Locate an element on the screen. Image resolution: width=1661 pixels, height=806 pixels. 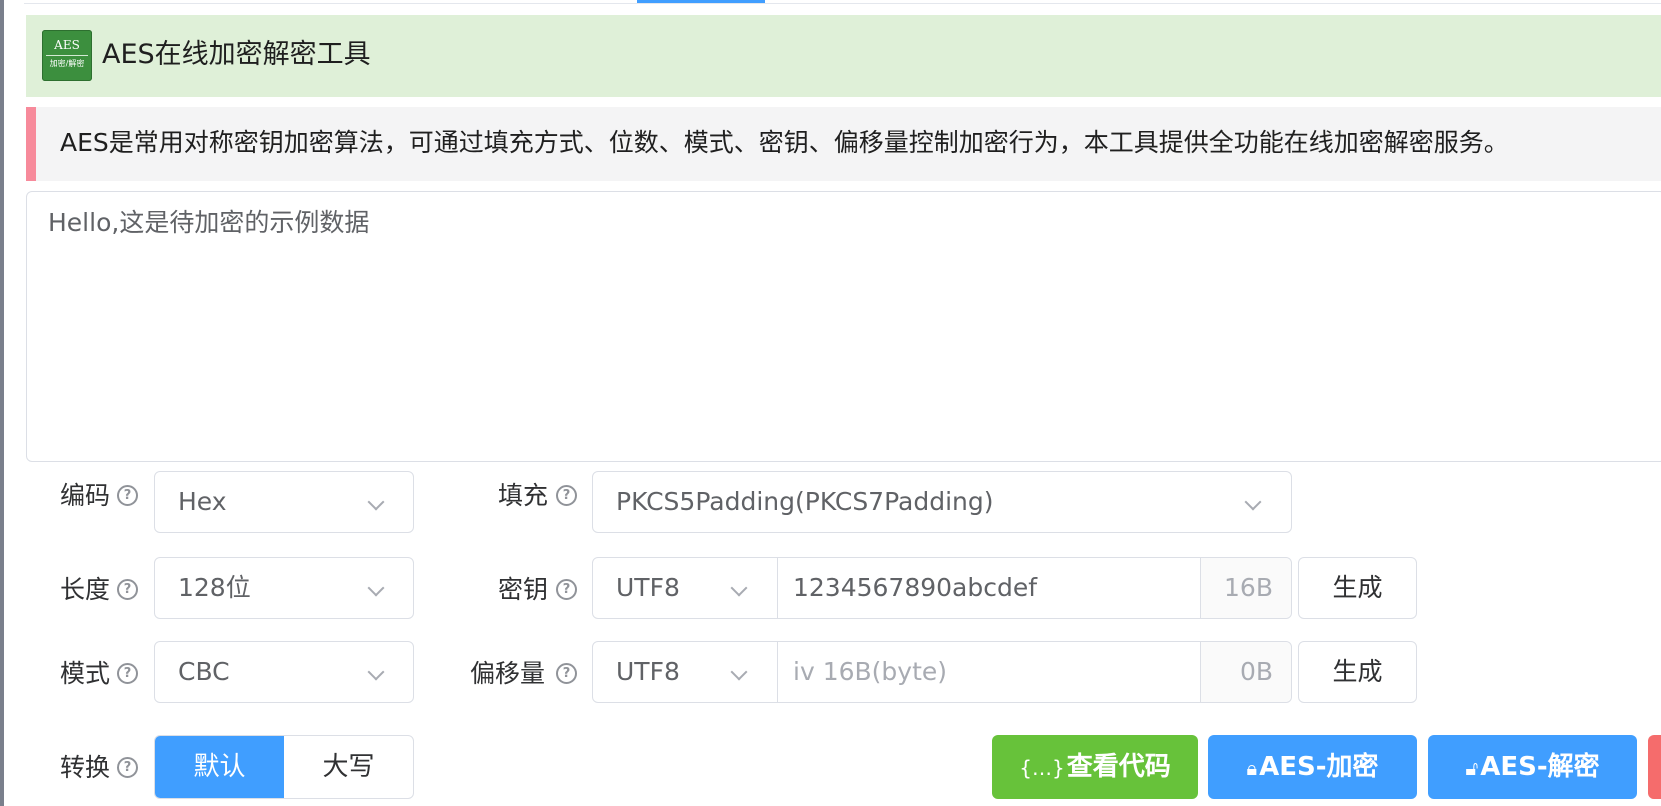
iv-input: iv 16B(byte) is located at coordinates (870, 672).